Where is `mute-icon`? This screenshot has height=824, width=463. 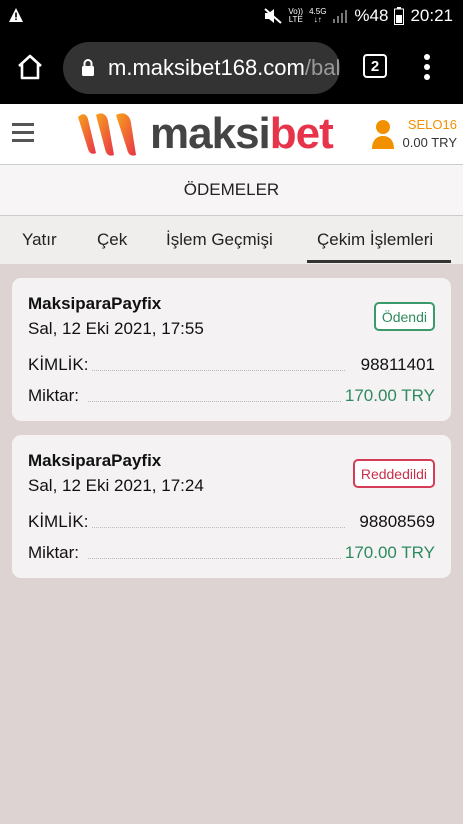 mute-icon is located at coordinates (273, 16).